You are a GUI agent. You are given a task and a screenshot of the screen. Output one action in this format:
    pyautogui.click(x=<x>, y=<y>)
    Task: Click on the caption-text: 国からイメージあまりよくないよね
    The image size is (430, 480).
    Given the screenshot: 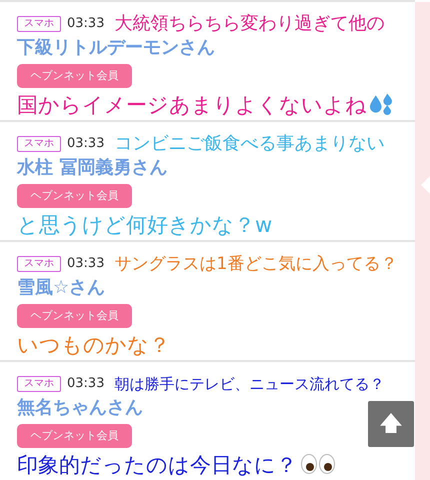 What is the action you would take?
    pyautogui.click(x=192, y=105)
    